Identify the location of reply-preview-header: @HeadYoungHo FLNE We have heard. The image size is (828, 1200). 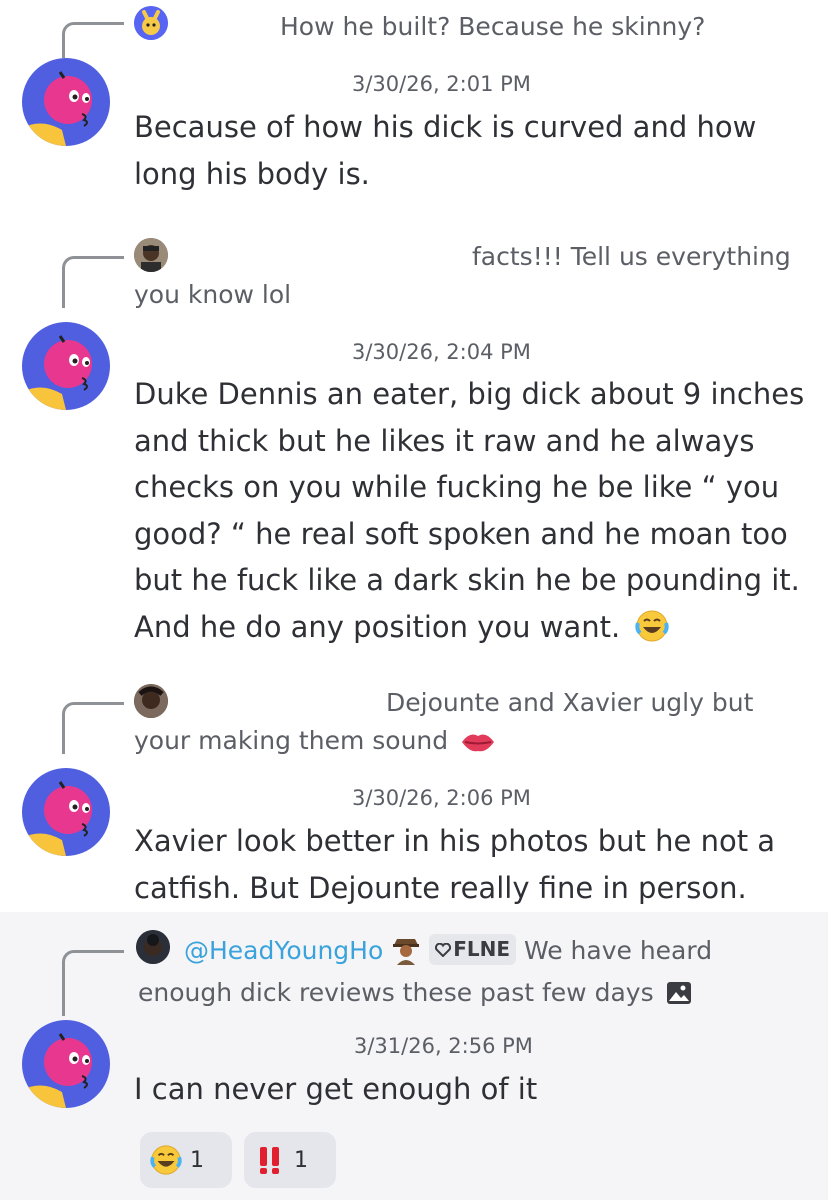
(448, 954).